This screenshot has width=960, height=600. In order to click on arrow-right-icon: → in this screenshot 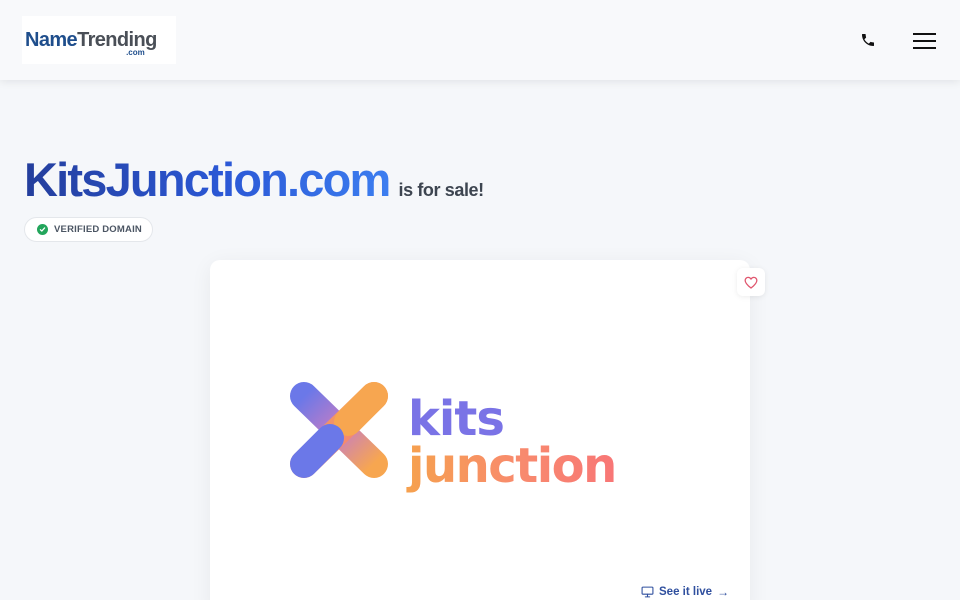, I will do `click(723, 592)`.